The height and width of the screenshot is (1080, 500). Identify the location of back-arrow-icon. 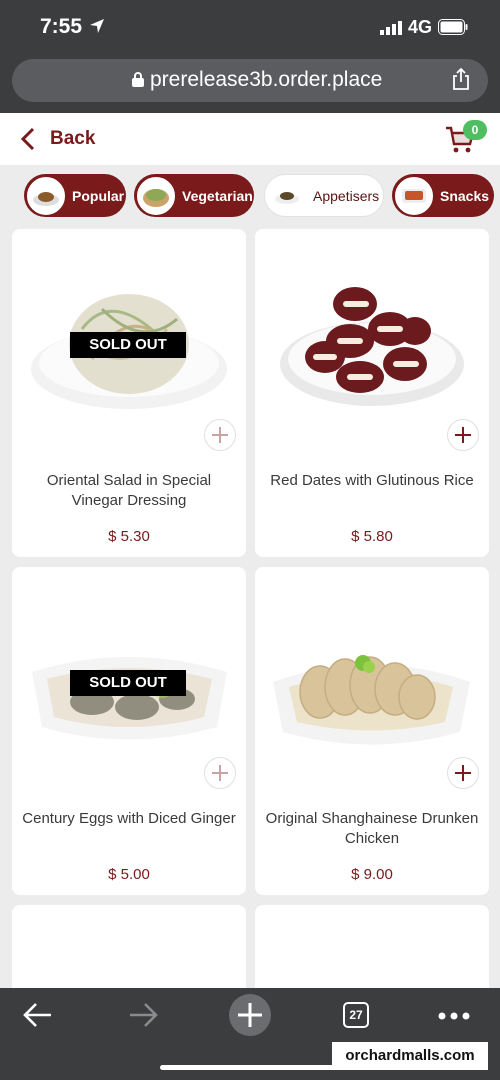
(38, 1015).